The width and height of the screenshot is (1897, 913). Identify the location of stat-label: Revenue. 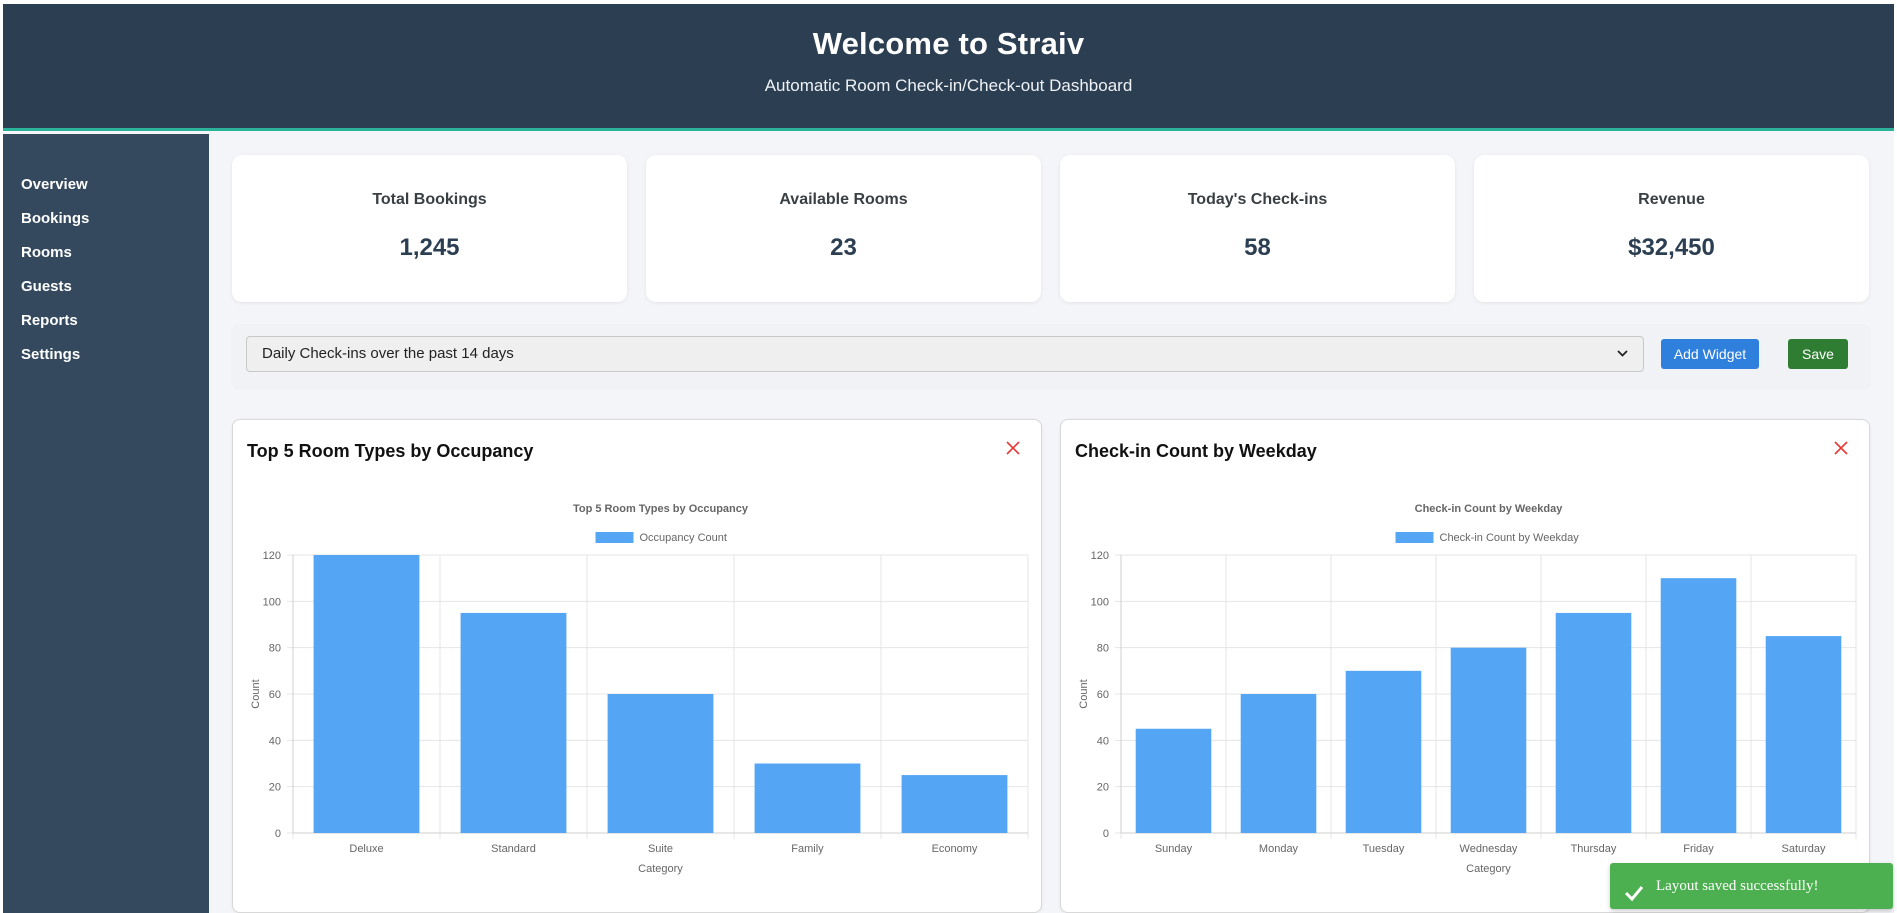
(1671, 199).